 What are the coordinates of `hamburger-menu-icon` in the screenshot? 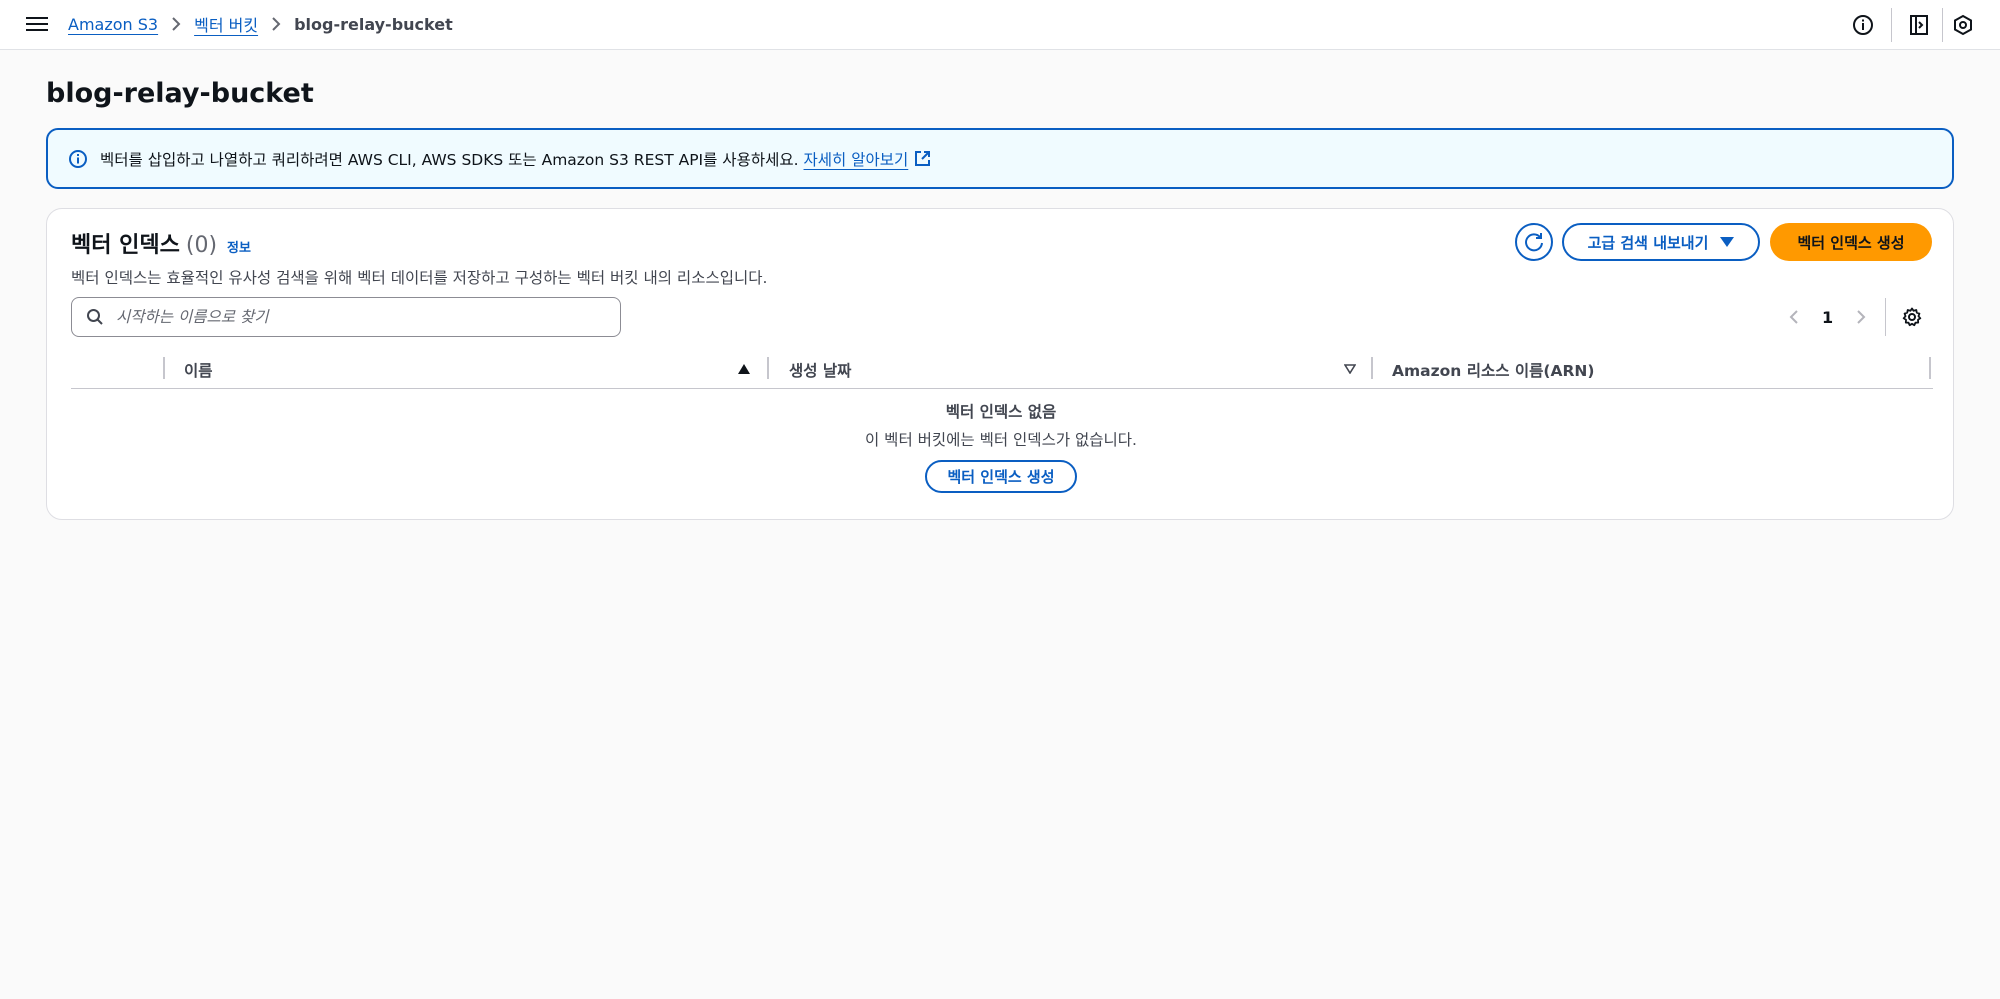 It's located at (37, 25).